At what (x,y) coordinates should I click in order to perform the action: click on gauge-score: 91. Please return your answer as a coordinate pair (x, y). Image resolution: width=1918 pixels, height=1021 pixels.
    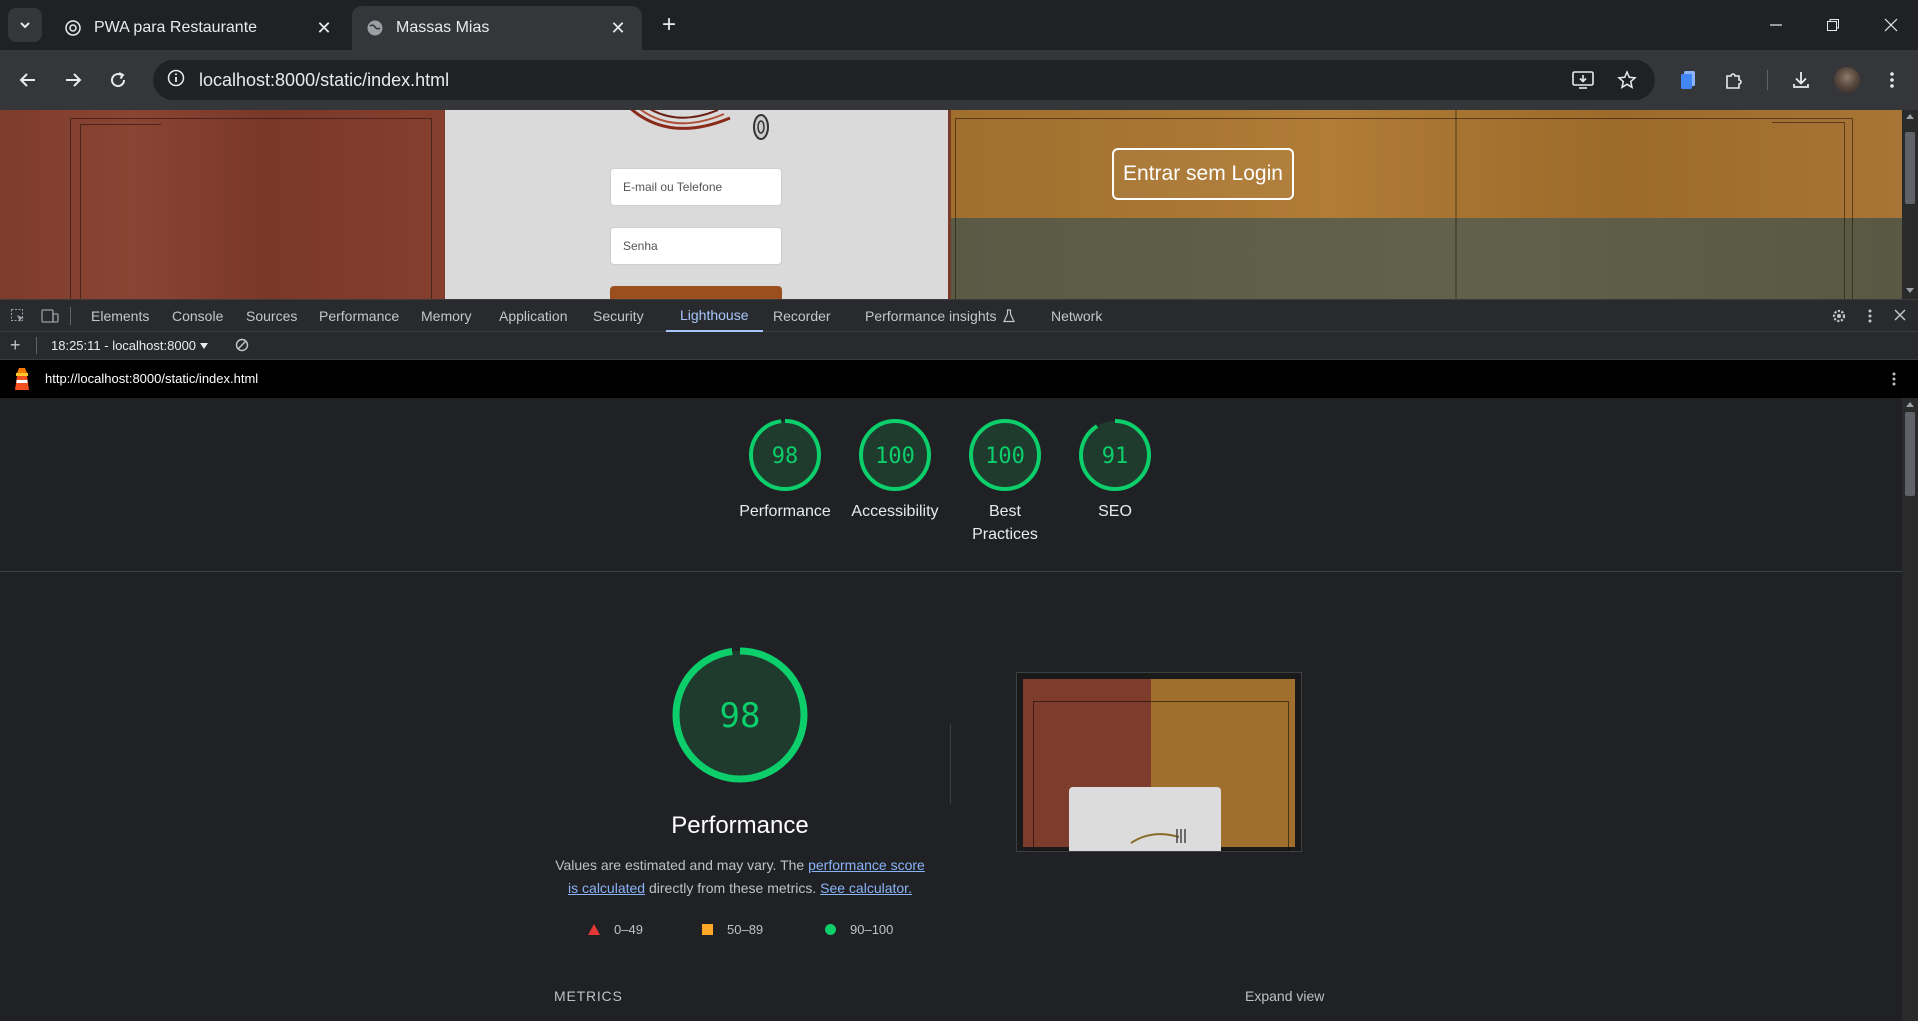
    Looking at the image, I should click on (1115, 456).